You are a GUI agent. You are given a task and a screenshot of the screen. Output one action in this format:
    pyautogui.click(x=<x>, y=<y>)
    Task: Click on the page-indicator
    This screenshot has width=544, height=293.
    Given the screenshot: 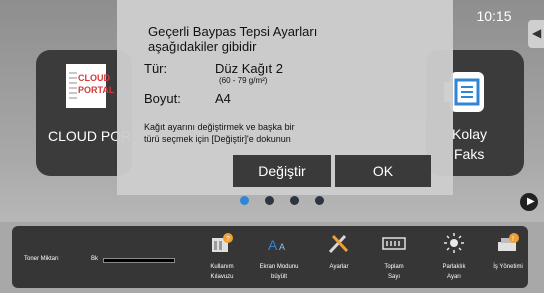 What is the action you would take?
    pyautogui.click(x=285, y=201)
    